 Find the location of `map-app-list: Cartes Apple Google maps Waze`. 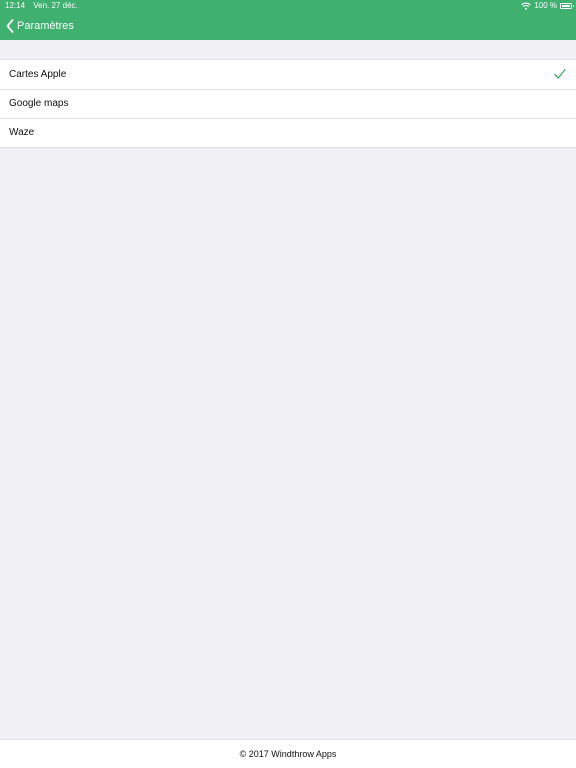

map-app-list: Cartes Apple Google maps Waze is located at coordinates (288, 103).